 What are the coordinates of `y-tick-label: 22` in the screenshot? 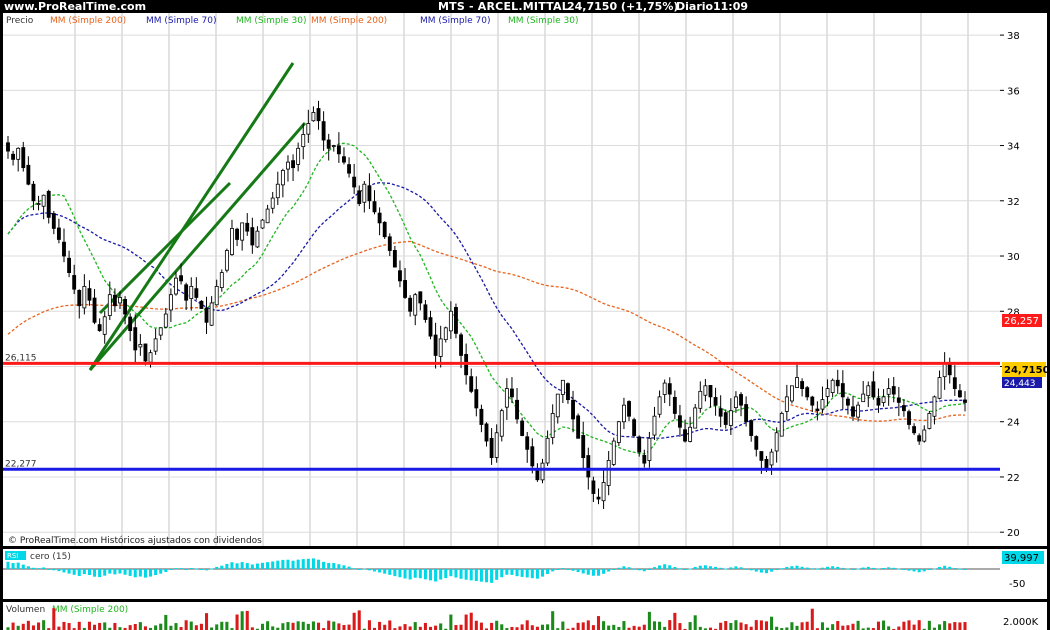 It's located at (1013, 478).